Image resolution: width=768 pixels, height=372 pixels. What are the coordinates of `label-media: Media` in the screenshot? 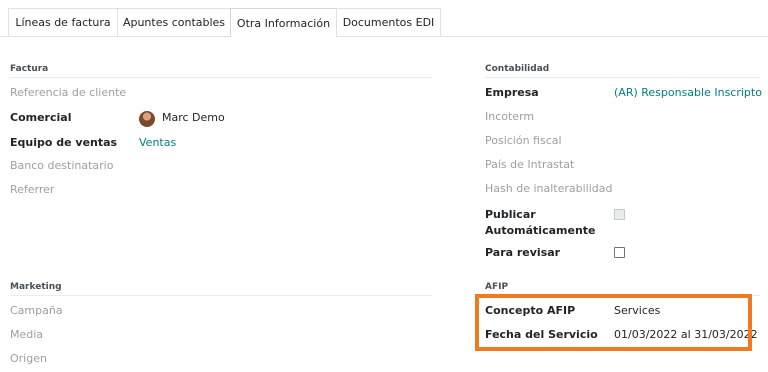 It's located at (26, 335).